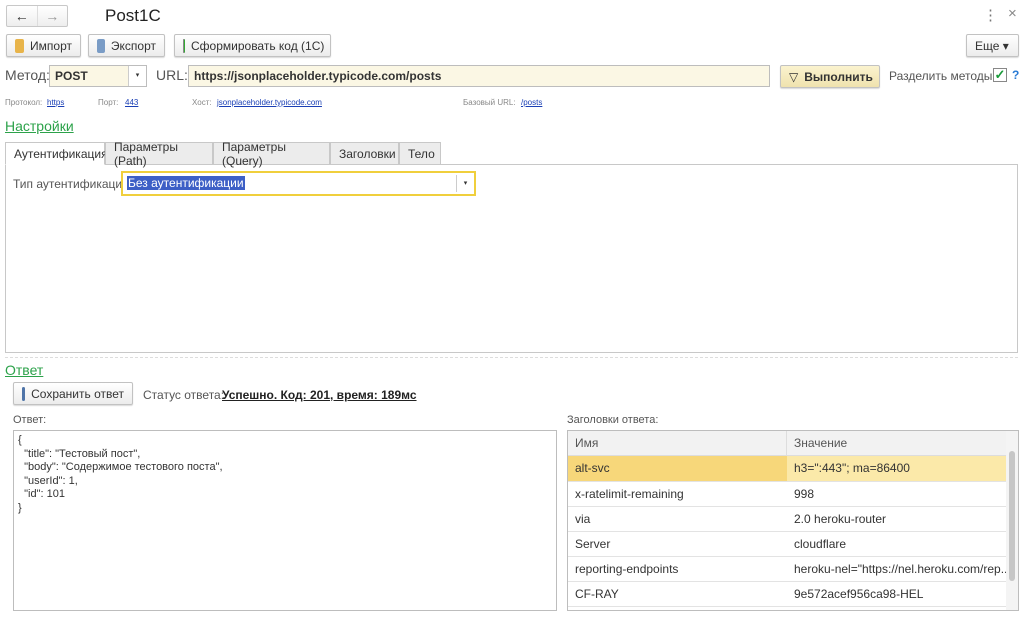 This screenshot has height=617, width=1024. Describe the element at coordinates (677, 519) in the screenshot. I see `header-name-cell: via` at that location.